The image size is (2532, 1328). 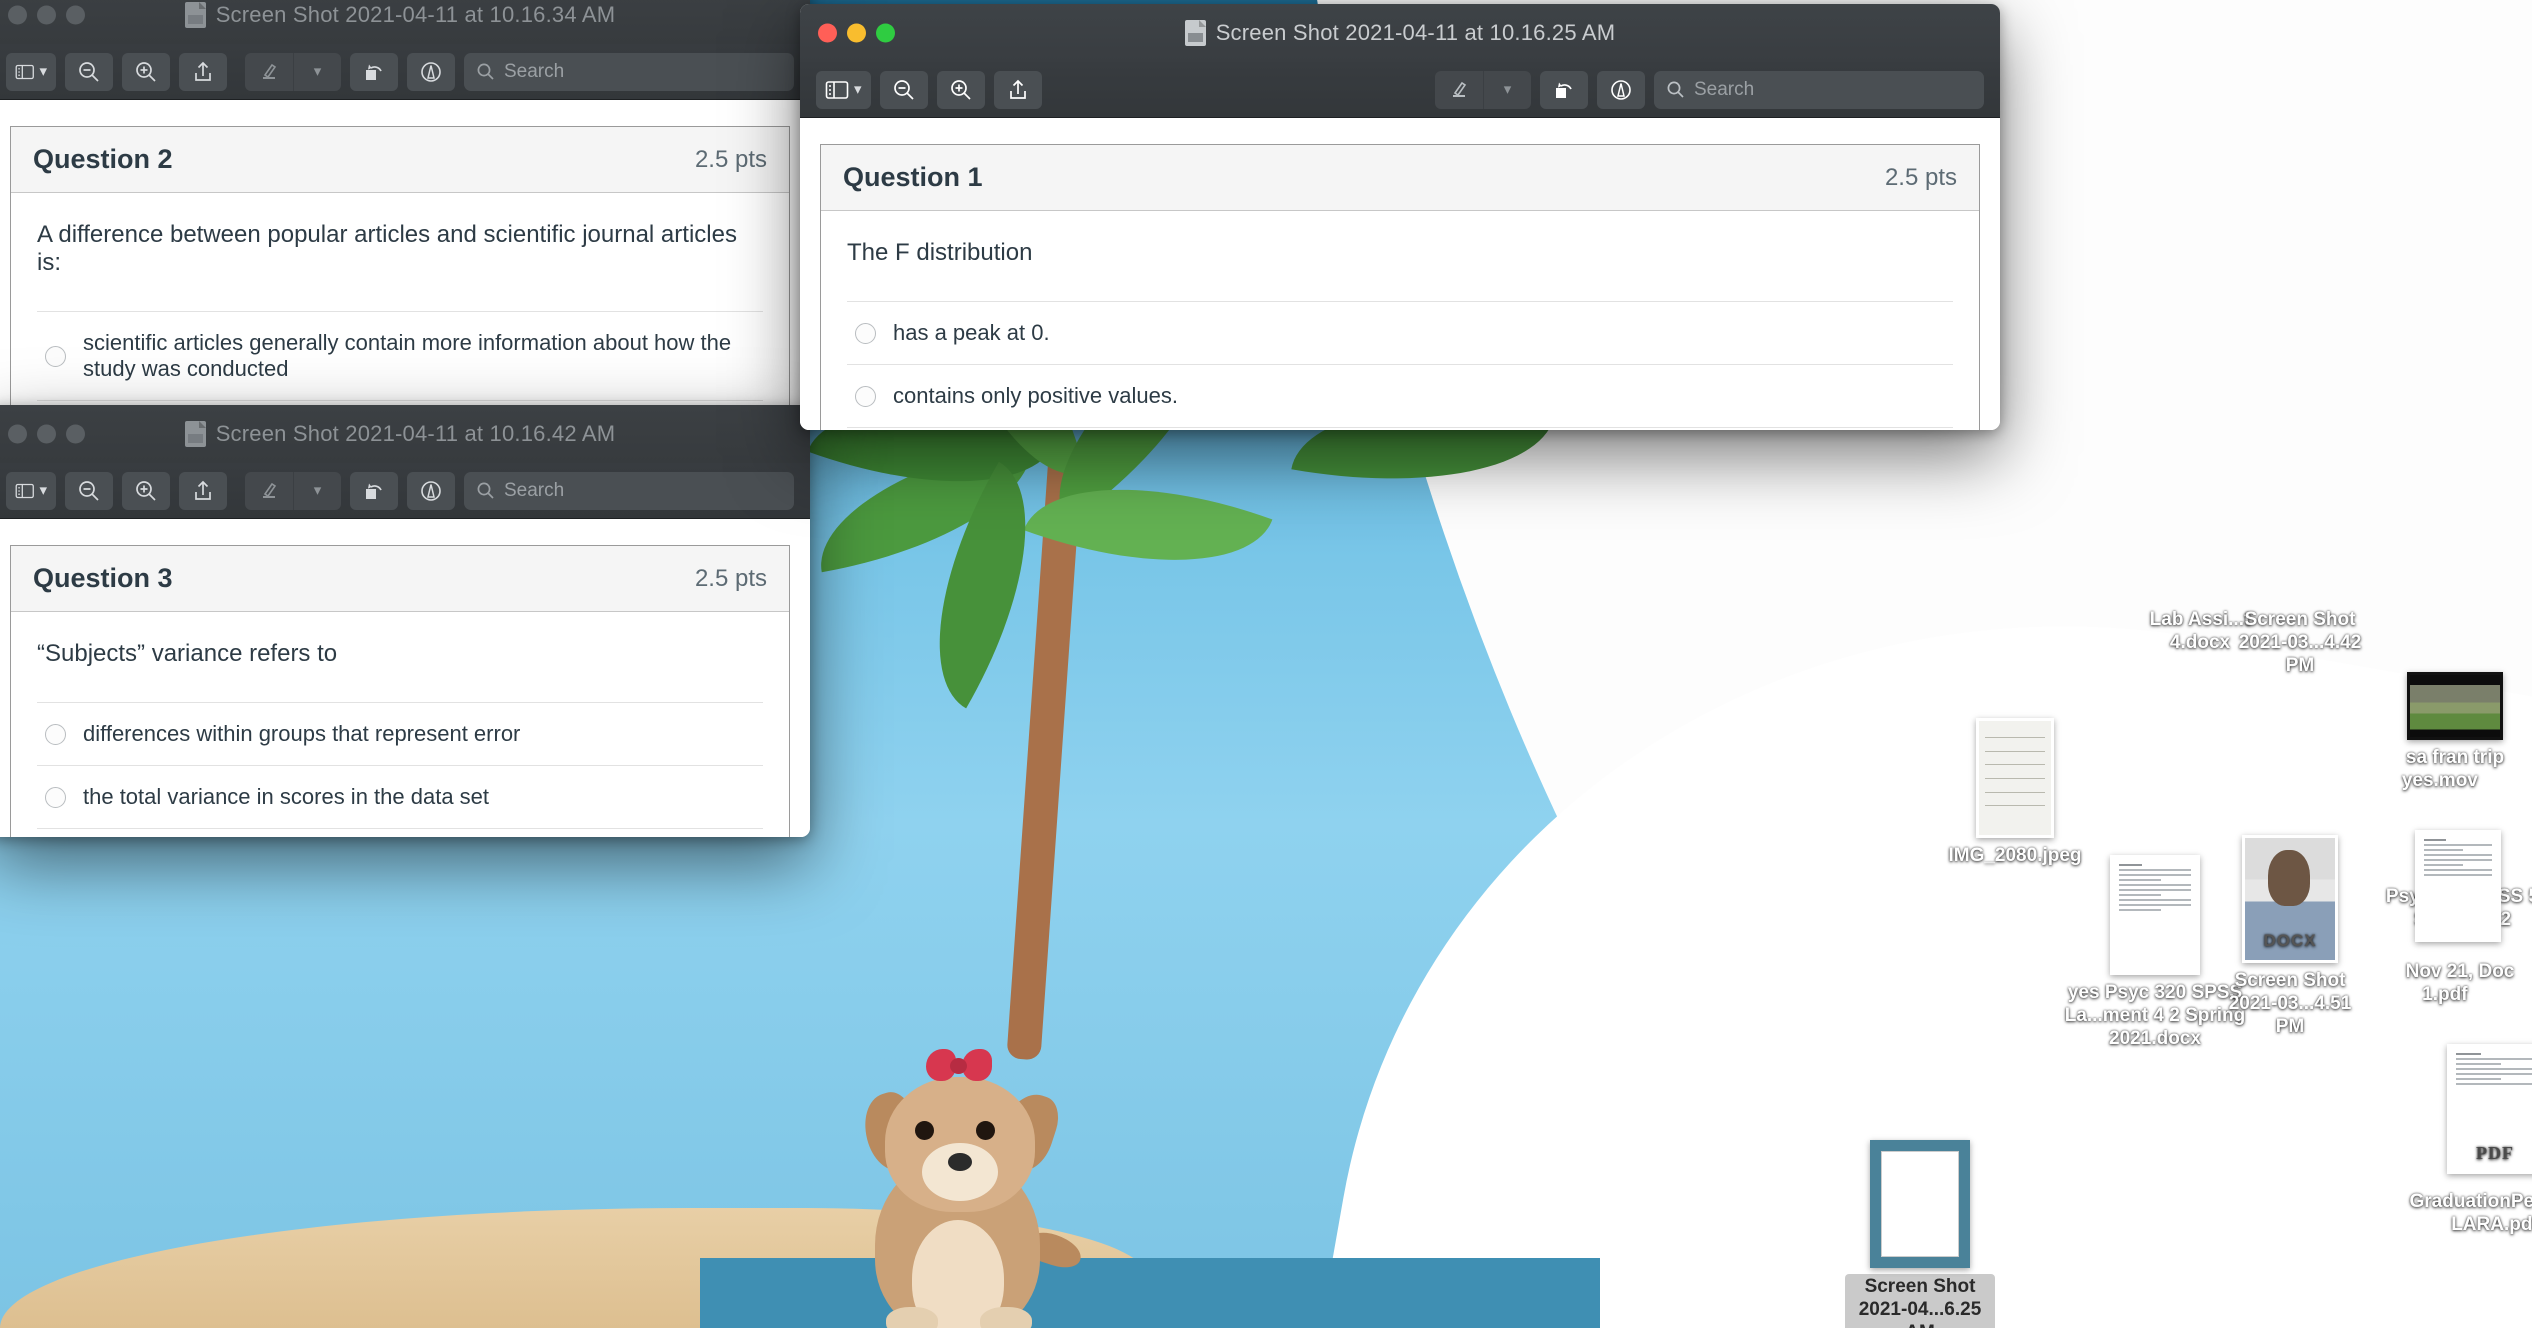 What do you see at coordinates (400, 160) in the screenshot?
I see `question-header: Question 2 2.5 pts` at bounding box center [400, 160].